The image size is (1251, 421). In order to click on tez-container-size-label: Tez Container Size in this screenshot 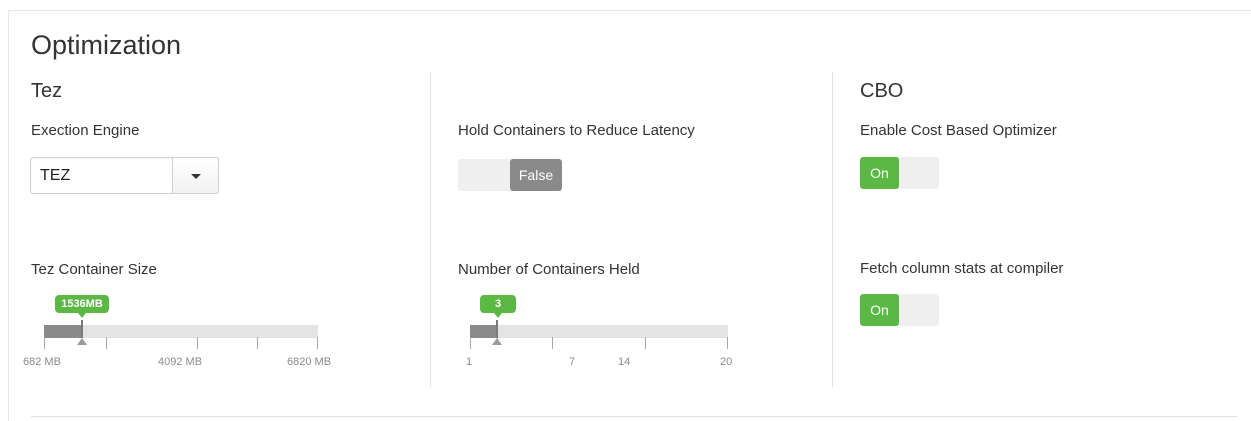, I will do `click(94, 269)`.